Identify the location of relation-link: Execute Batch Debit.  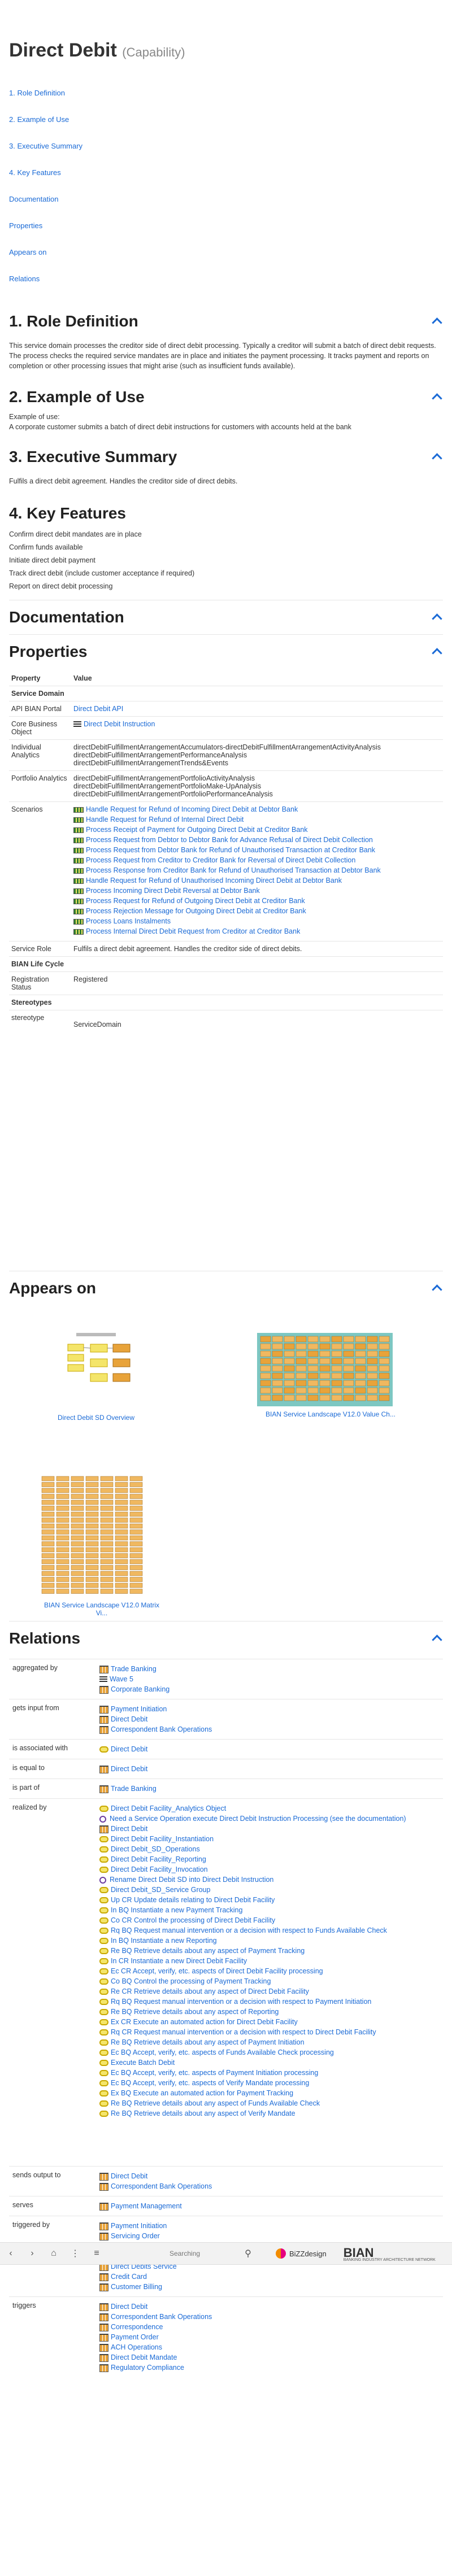
(143, 2063).